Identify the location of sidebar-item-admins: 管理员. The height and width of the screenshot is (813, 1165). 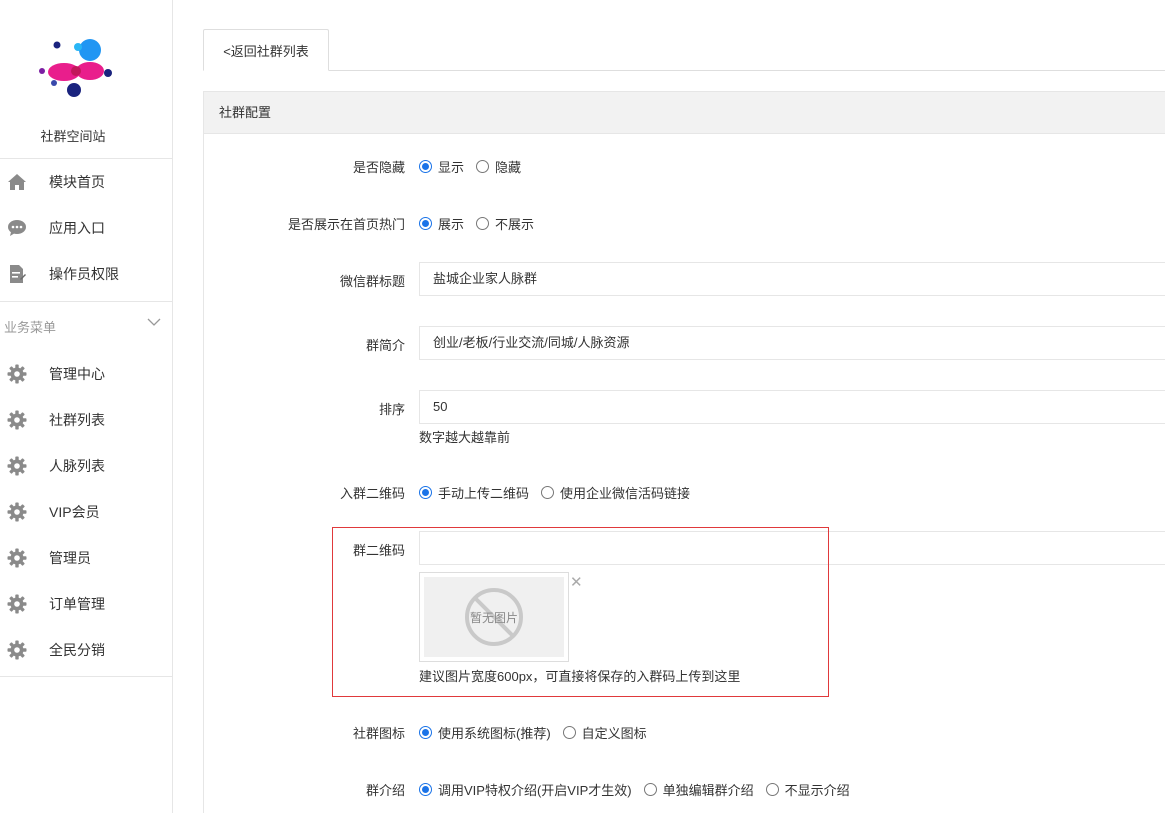
(86, 558).